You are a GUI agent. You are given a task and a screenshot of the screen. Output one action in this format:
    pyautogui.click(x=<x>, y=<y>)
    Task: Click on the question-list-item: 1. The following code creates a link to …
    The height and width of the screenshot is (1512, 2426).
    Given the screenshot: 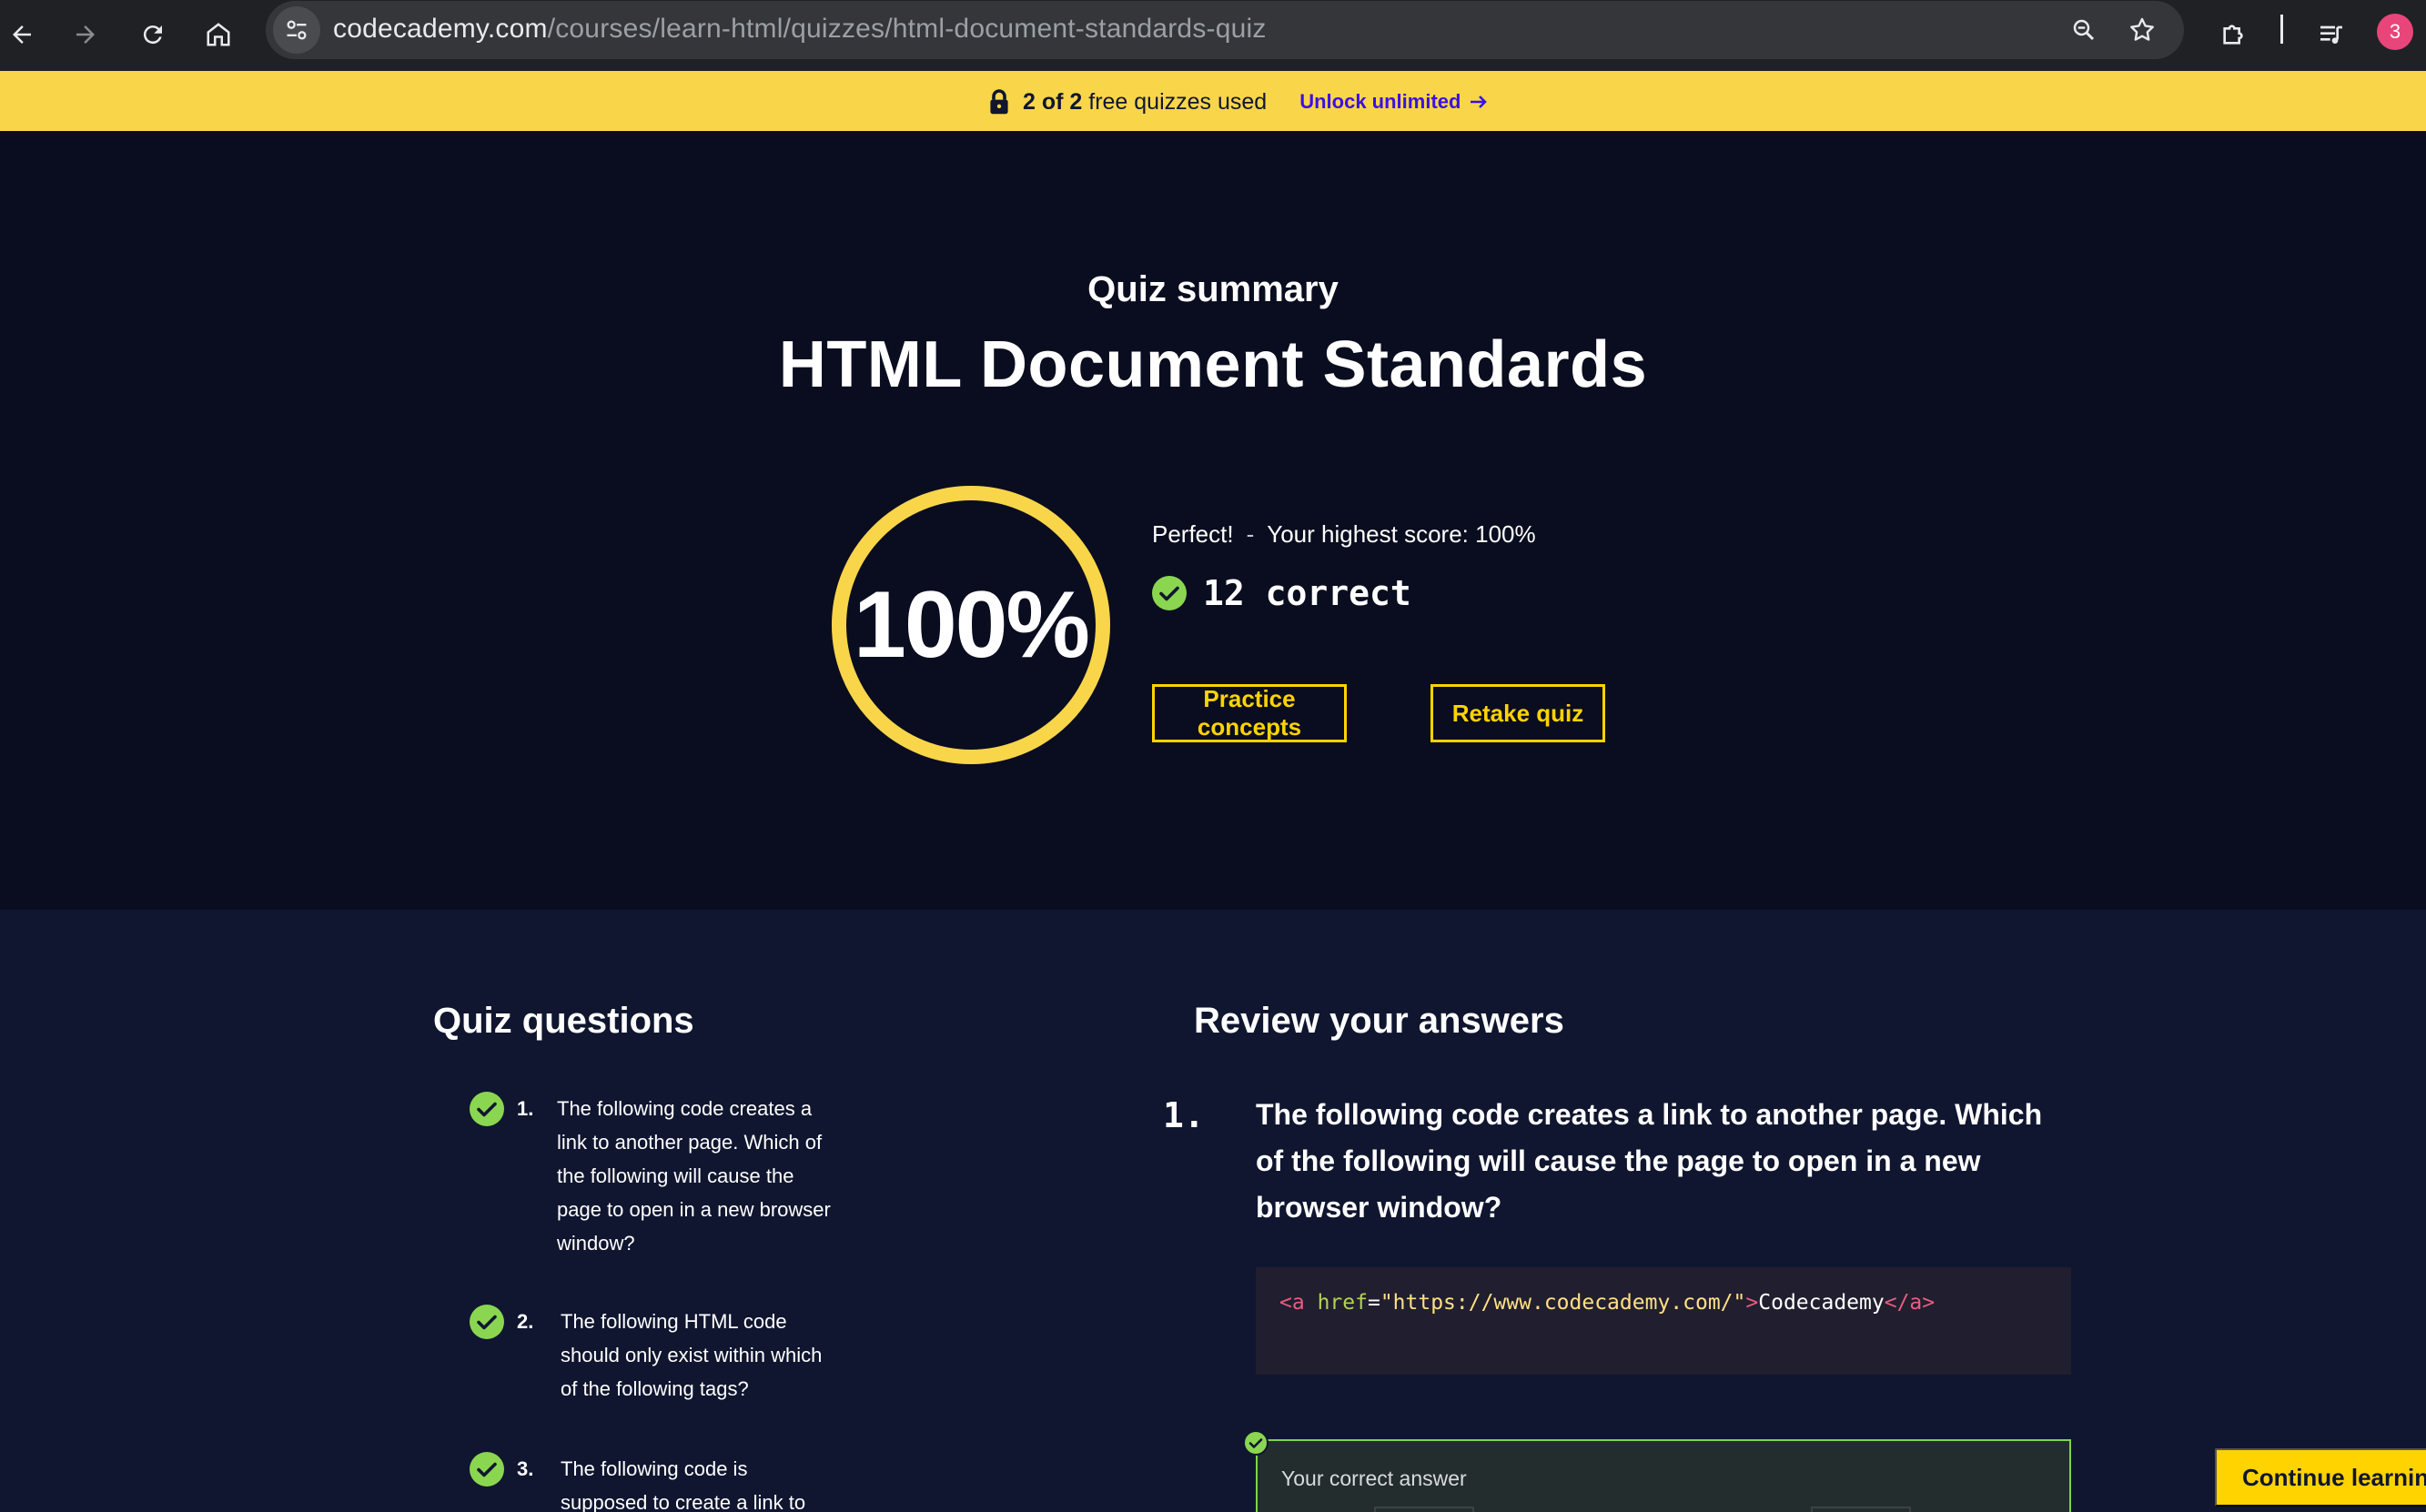 What is the action you would take?
    pyautogui.click(x=652, y=1176)
    